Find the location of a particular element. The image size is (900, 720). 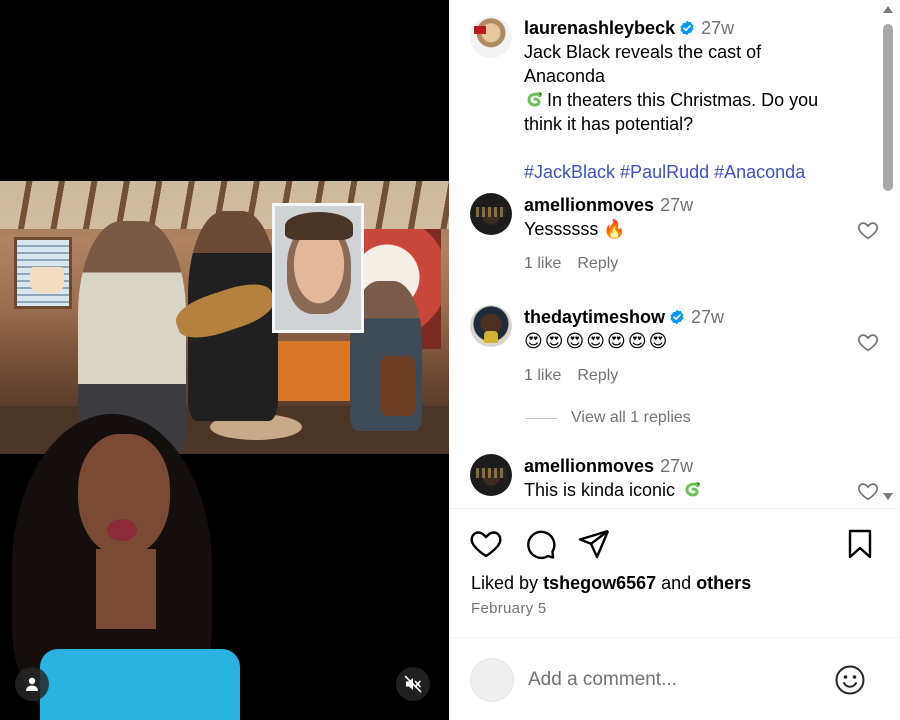

bongo-drum is located at coordinates (398, 386).